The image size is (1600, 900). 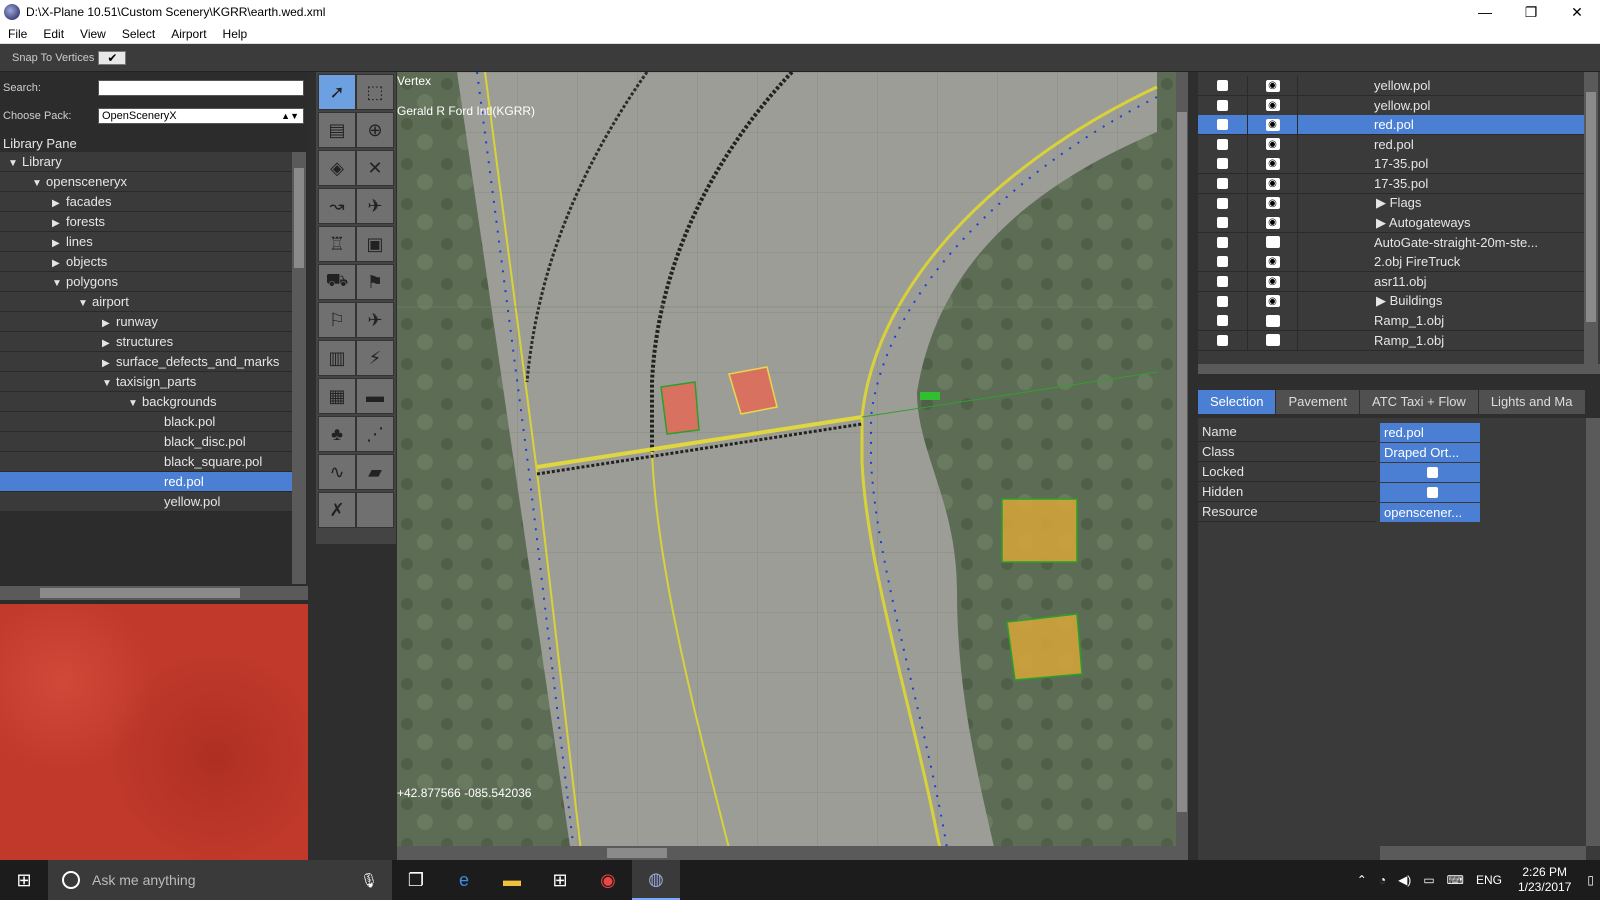 I want to click on menu-edit: Edit, so click(x=53, y=34).